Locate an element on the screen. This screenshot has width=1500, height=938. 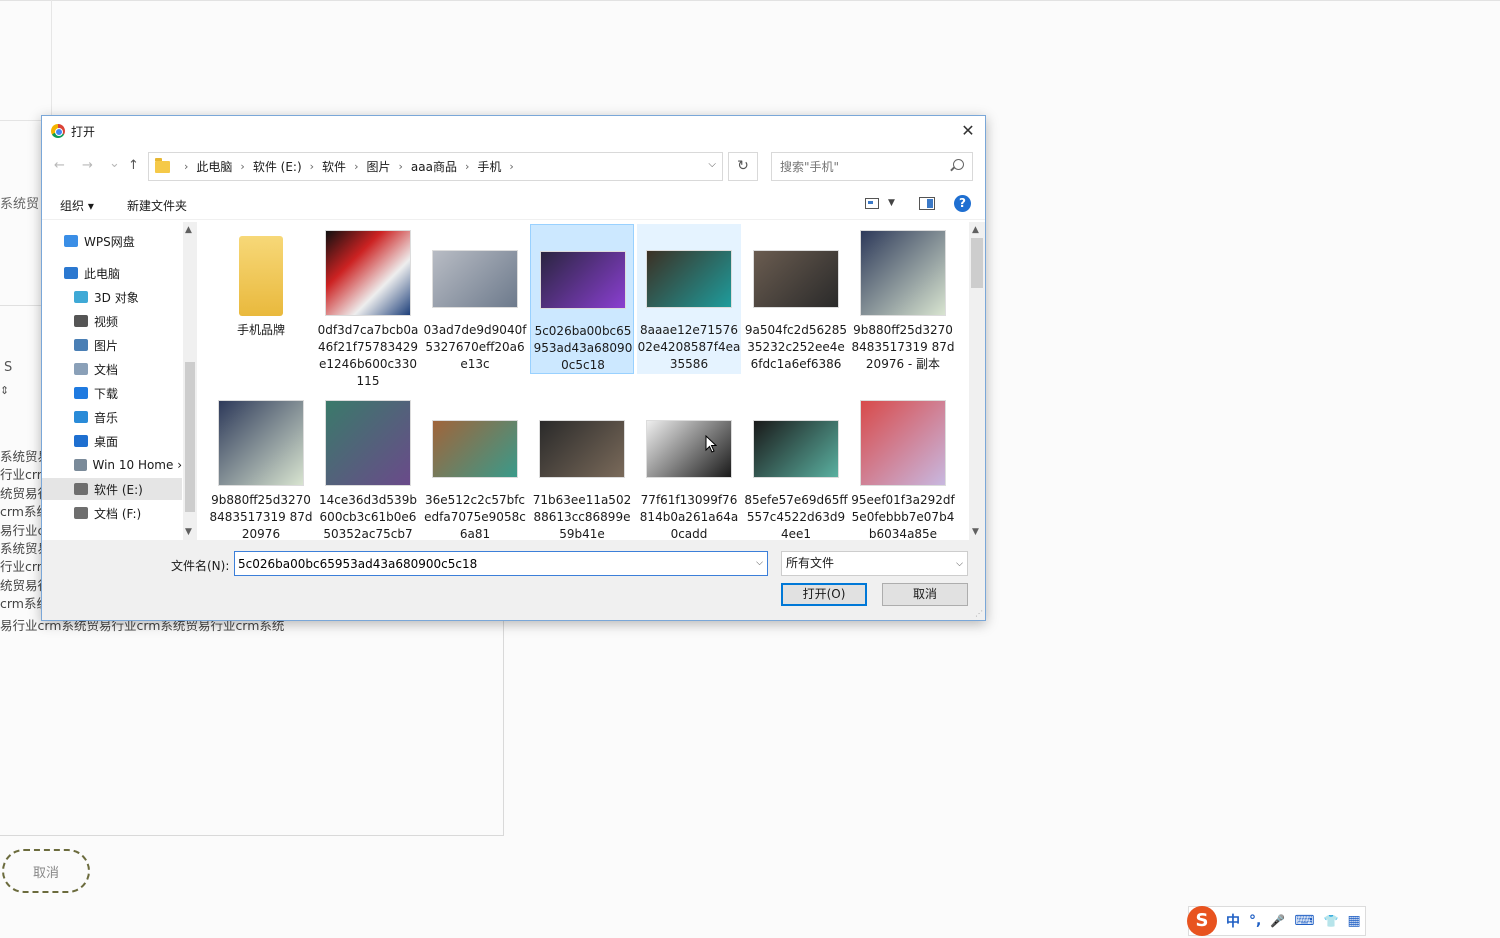
nav-item: 桌面 is located at coordinates (112, 441).